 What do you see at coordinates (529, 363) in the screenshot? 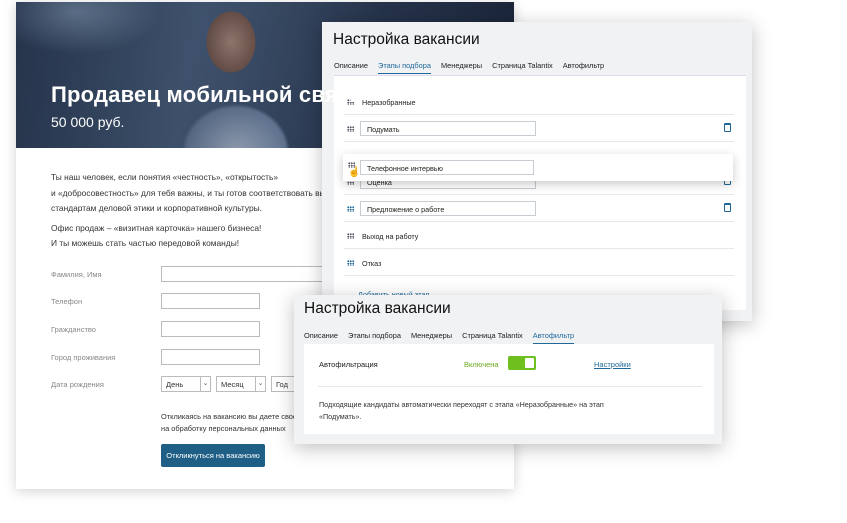
I see `toggle-knob` at bounding box center [529, 363].